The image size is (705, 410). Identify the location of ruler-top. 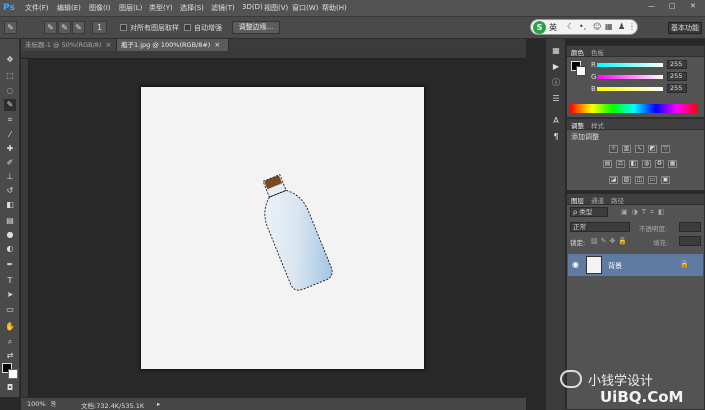
(273, 55).